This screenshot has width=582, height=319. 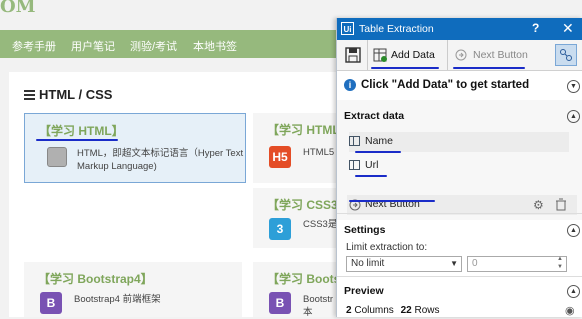 I want to click on nav-user-notes: 用户笔记, so click(x=93, y=46).